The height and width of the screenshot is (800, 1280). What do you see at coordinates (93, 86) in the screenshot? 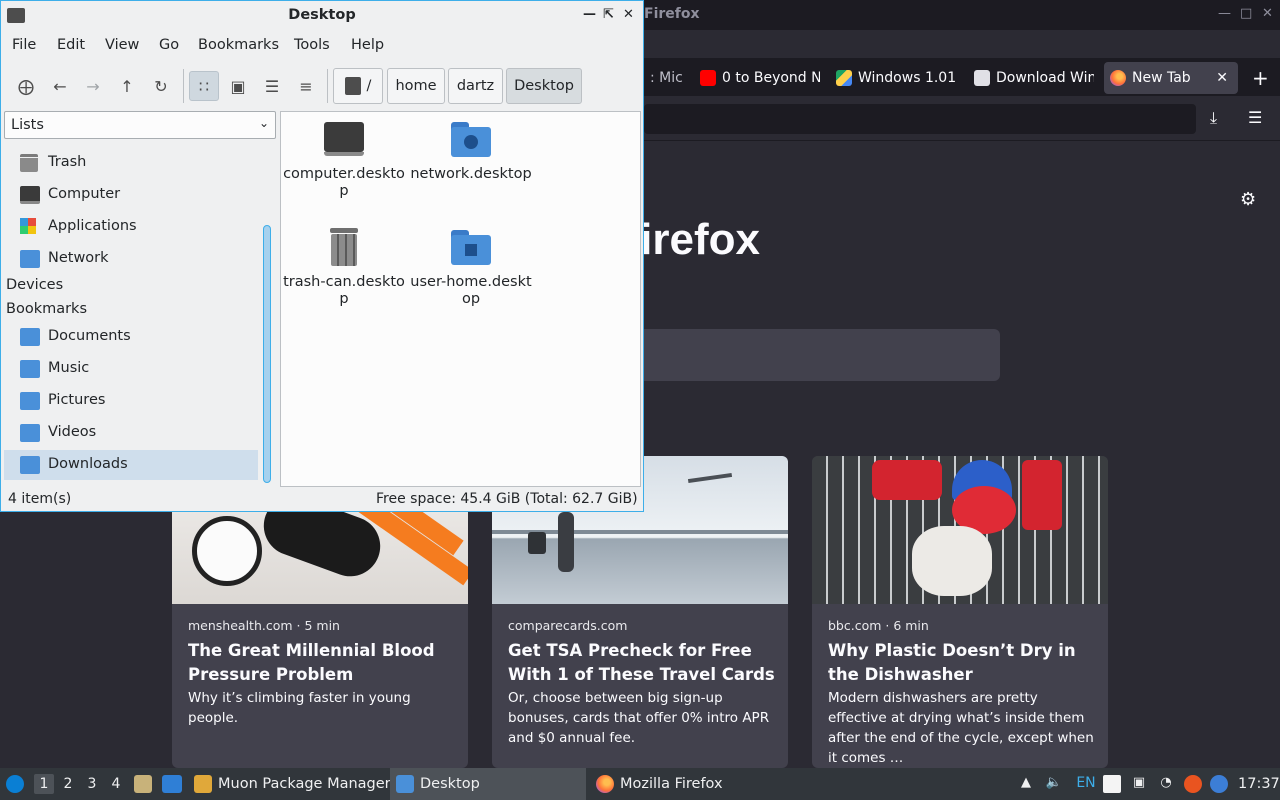
I see `forward-arrow-icon: →` at bounding box center [93, 86].